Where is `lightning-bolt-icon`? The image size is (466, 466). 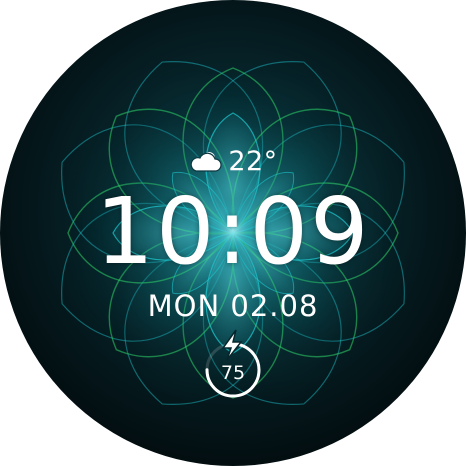 lightning-bolt-icon is located at coordinates (232, 345).